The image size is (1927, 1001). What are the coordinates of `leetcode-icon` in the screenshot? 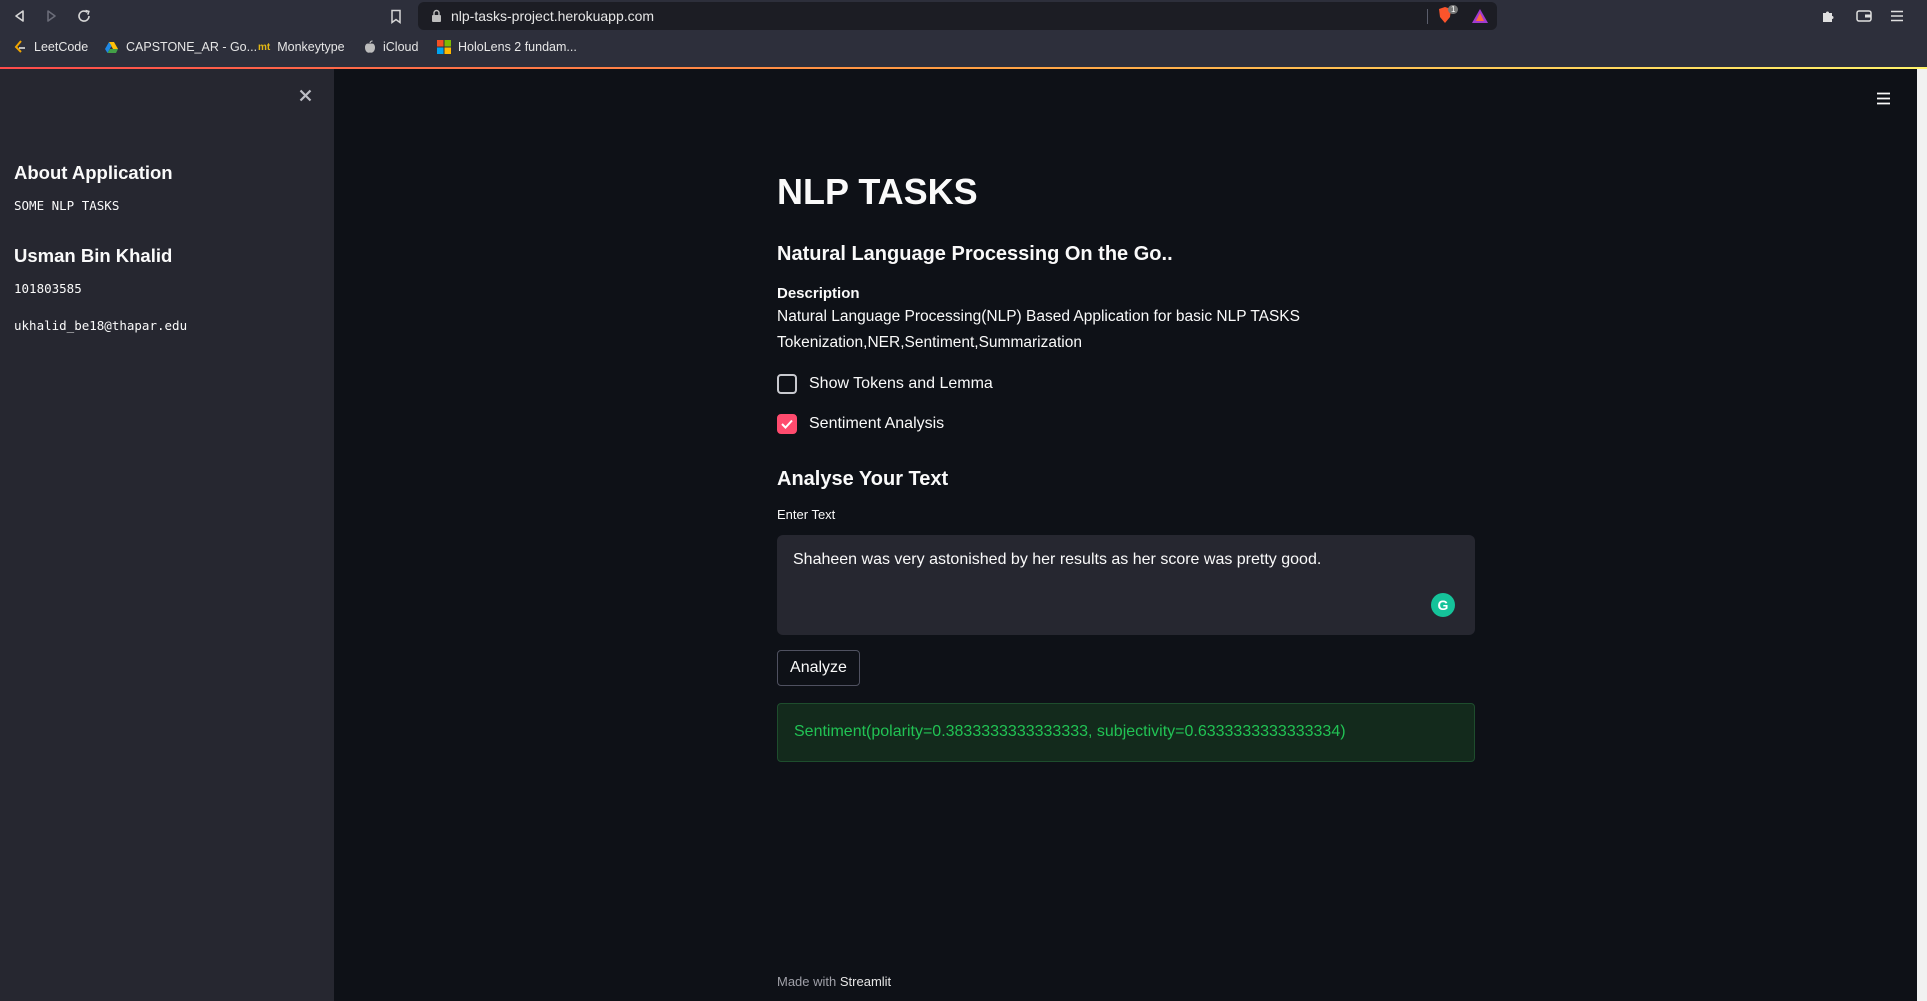 It's located at (19, 46).